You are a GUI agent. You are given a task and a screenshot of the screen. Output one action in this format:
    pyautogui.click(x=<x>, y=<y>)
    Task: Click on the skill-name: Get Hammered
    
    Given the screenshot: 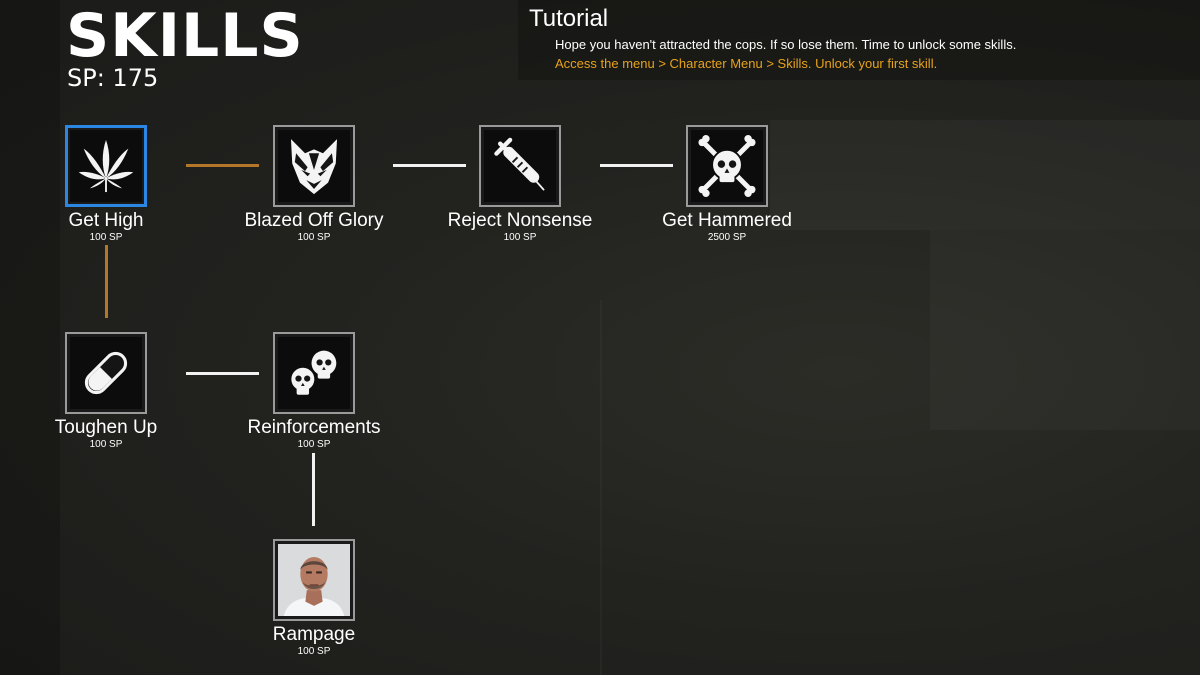 What is the action you would take?
    pyautogui.click(x=727, y=220)
    